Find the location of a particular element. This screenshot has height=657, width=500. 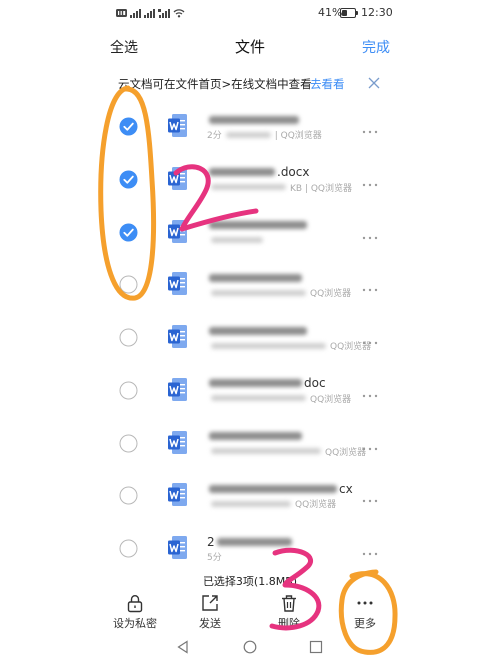

status-time: 12:30 is located at coordinates (377, 12).